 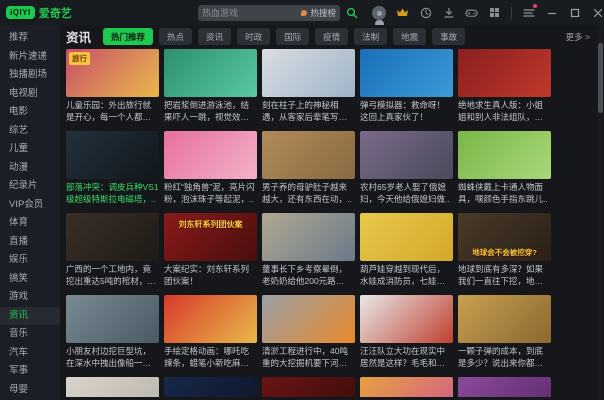 I want to click on scrollbar-track, so click(x=600, y=212).